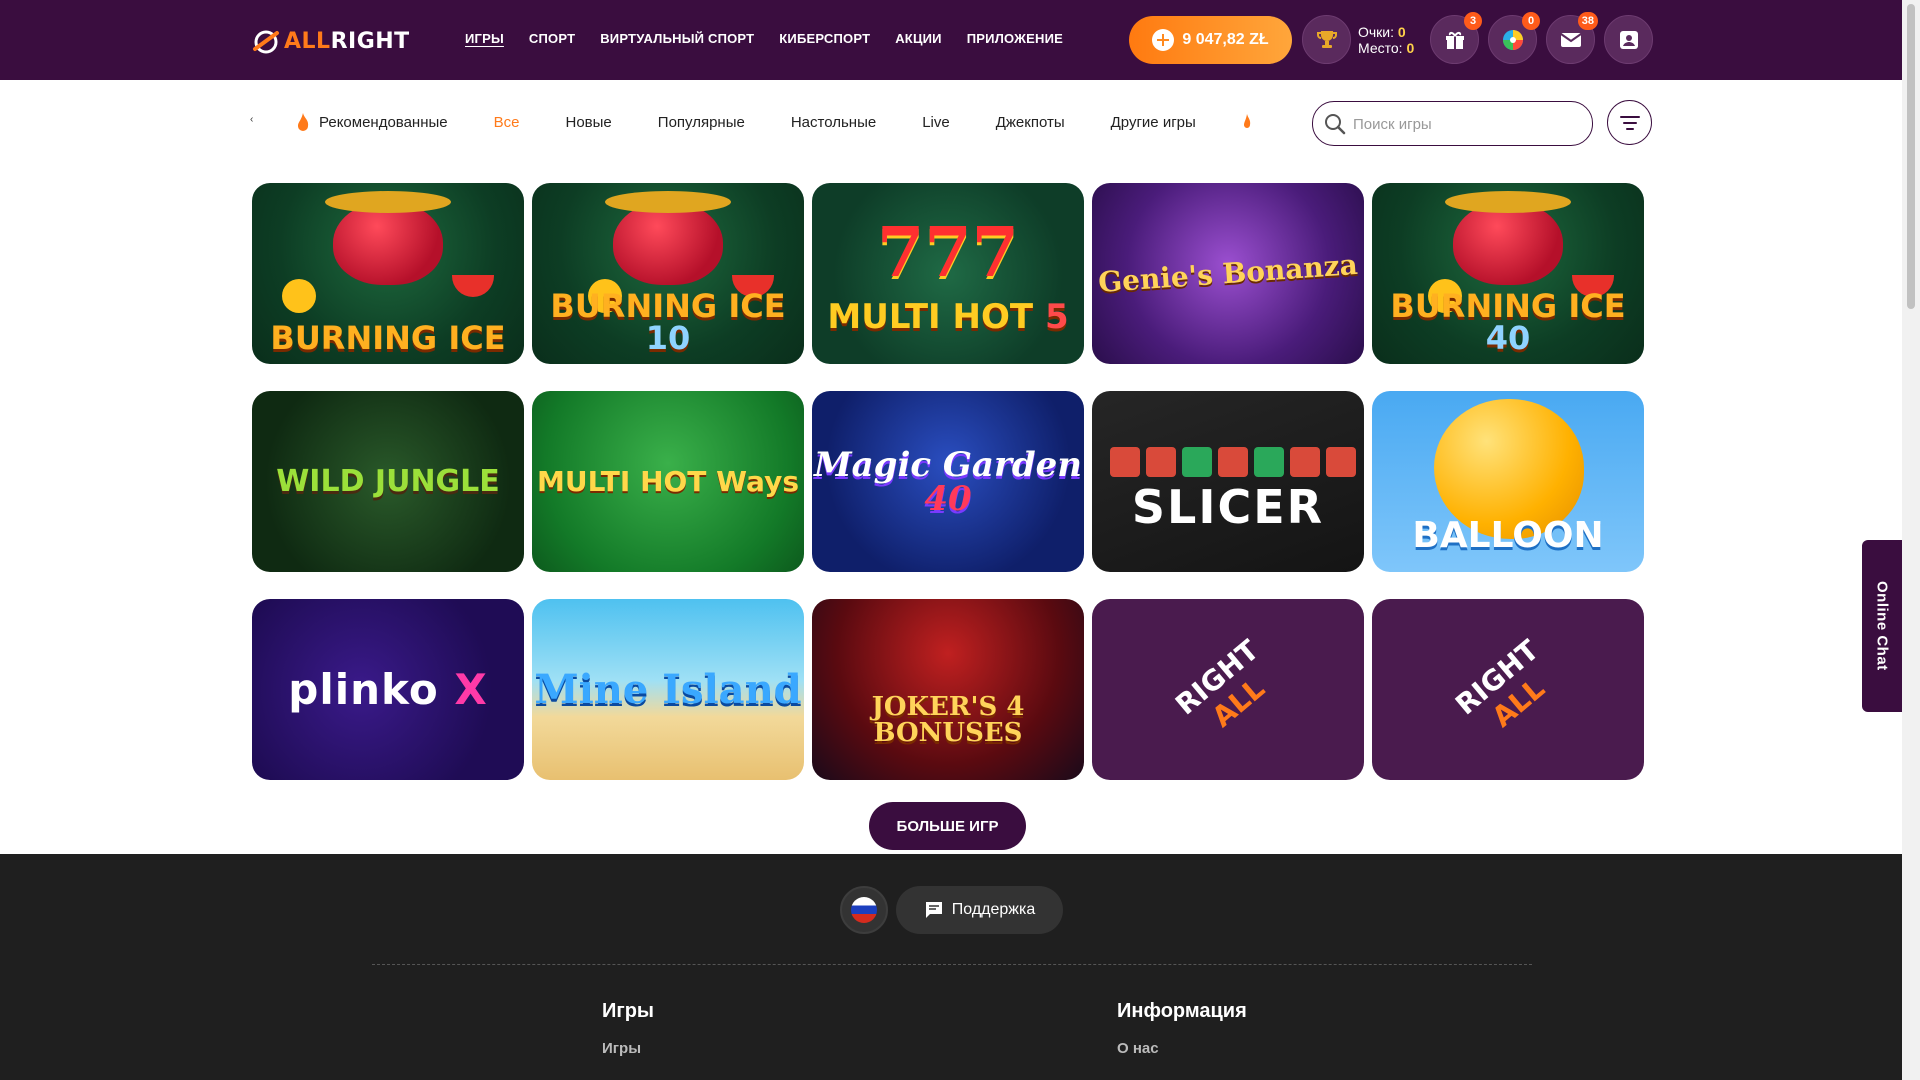 The width and height of the screenshot is (1920, 1080). I want to click on logo-right: RIGHT, so click(370, 41).